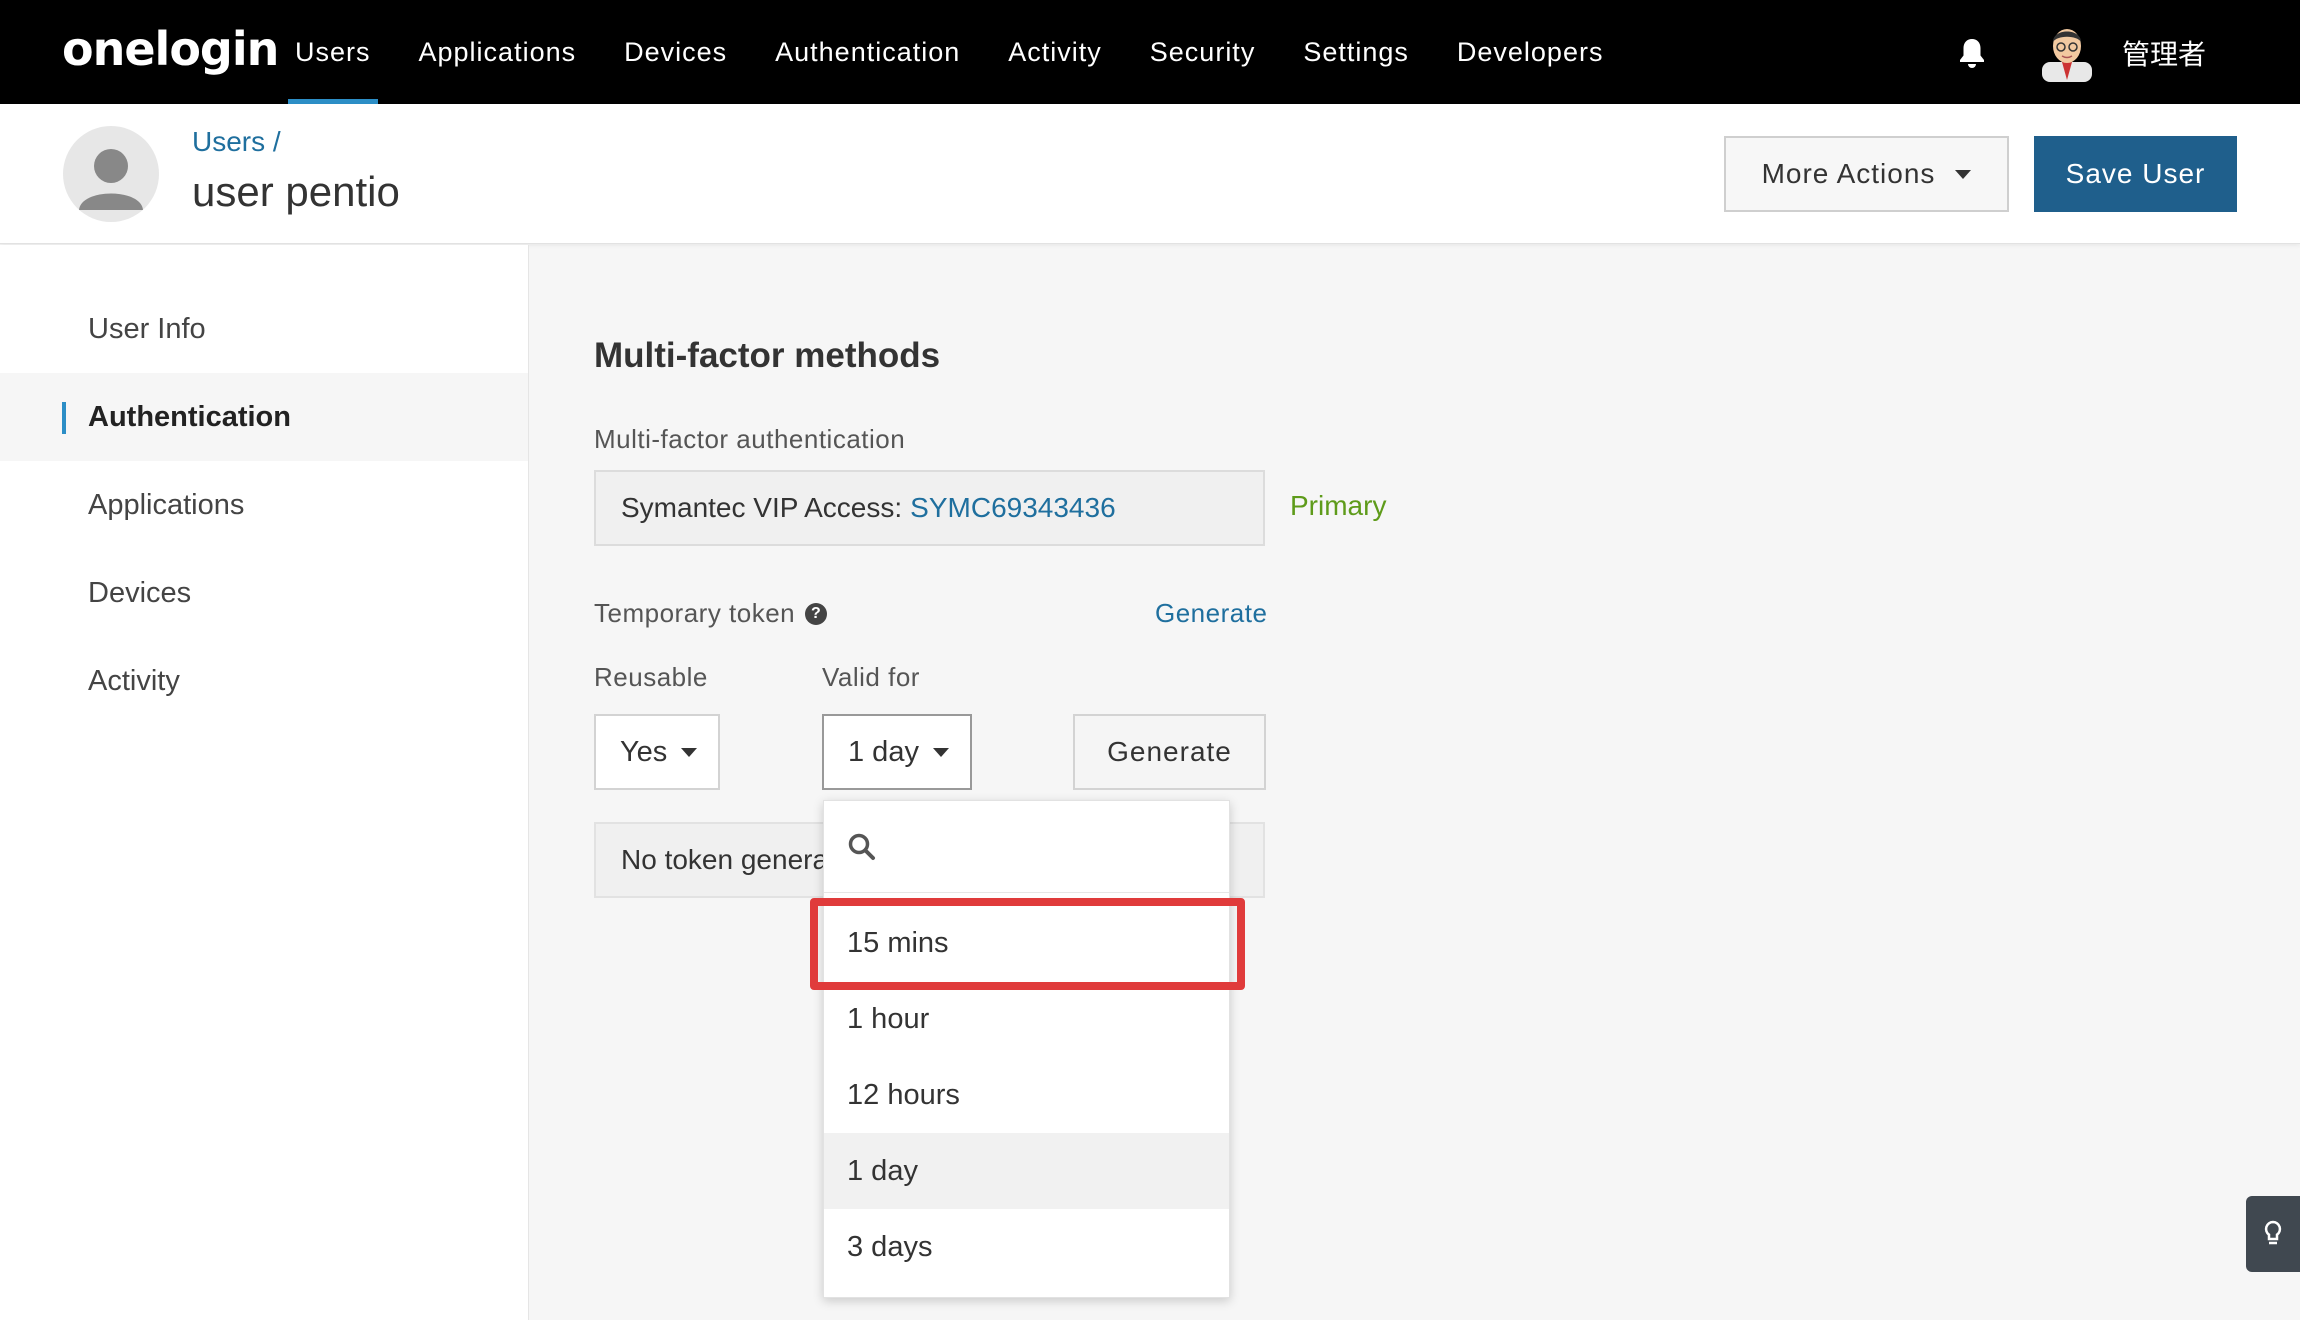 Image resolution: width=2300 pixels, height=1320 pixels. Describe the element at coordinates (1026, 943) in the screenshot. I see `dropdown-option-15-mins: 15 mins` at that location.